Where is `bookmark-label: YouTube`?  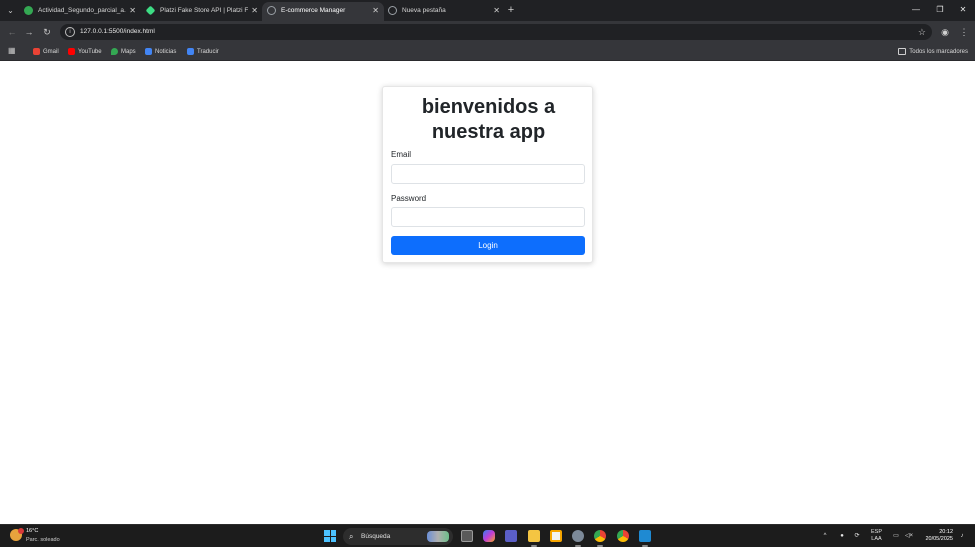
bookmark-label: YouTube is located at coordinates (90, 52).